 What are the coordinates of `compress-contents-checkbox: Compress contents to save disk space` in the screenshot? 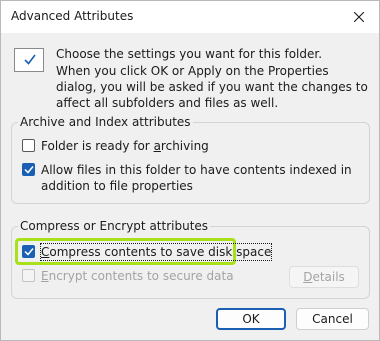 It's located at (147, 252).